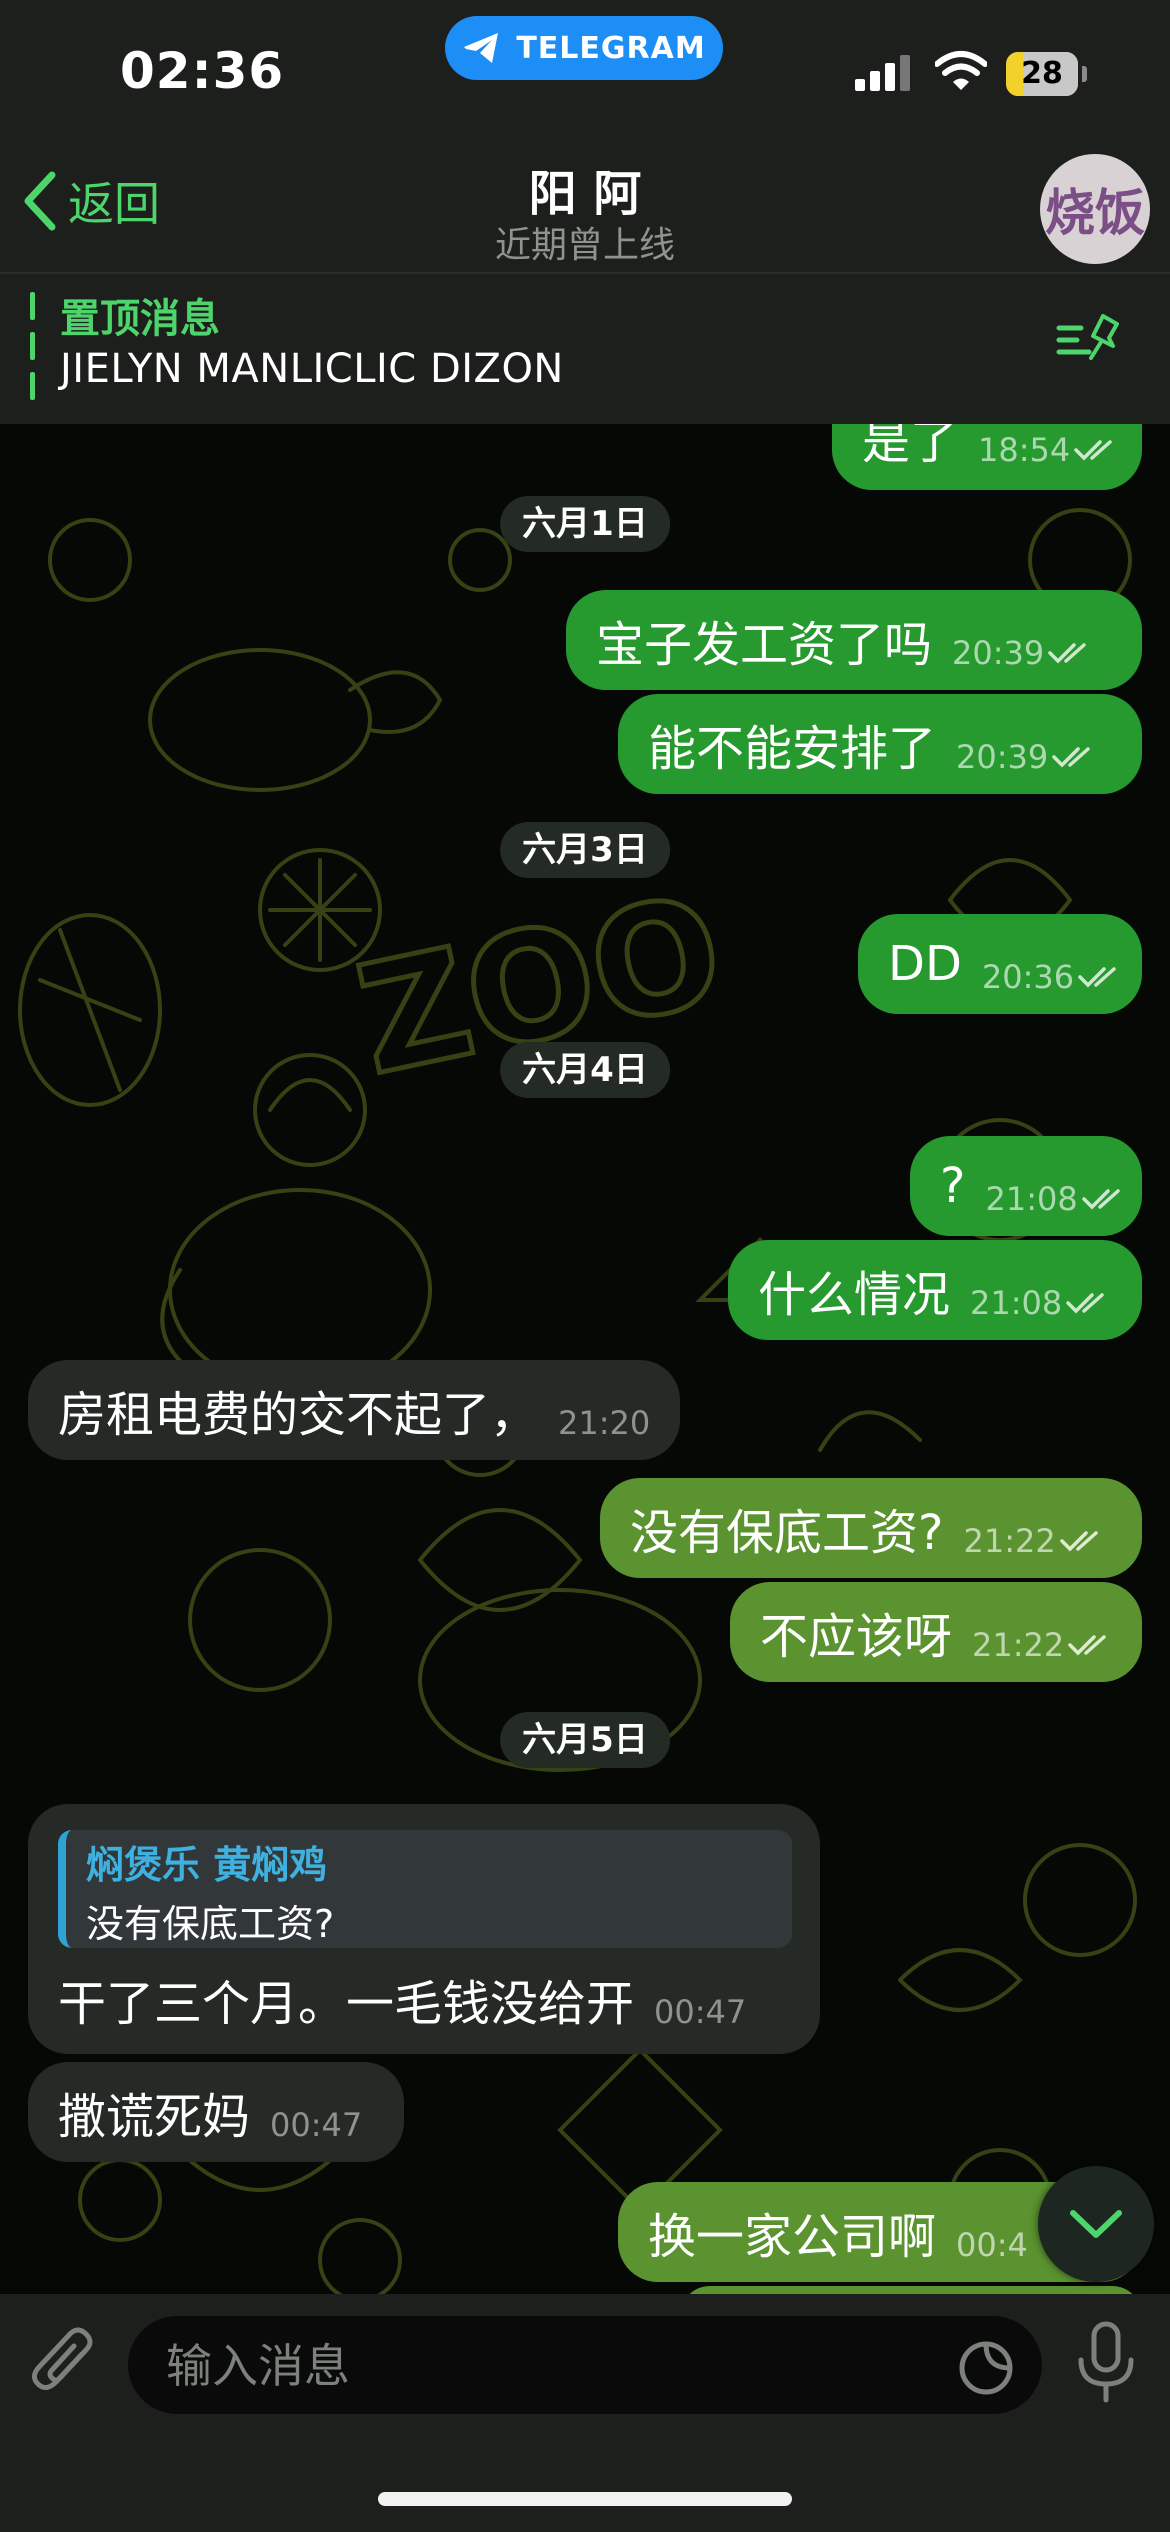 This screenshot has width=1170, height=2532. I want to click on message-text: 干了三个月。一毛钱没给开, so click(346, 2004).